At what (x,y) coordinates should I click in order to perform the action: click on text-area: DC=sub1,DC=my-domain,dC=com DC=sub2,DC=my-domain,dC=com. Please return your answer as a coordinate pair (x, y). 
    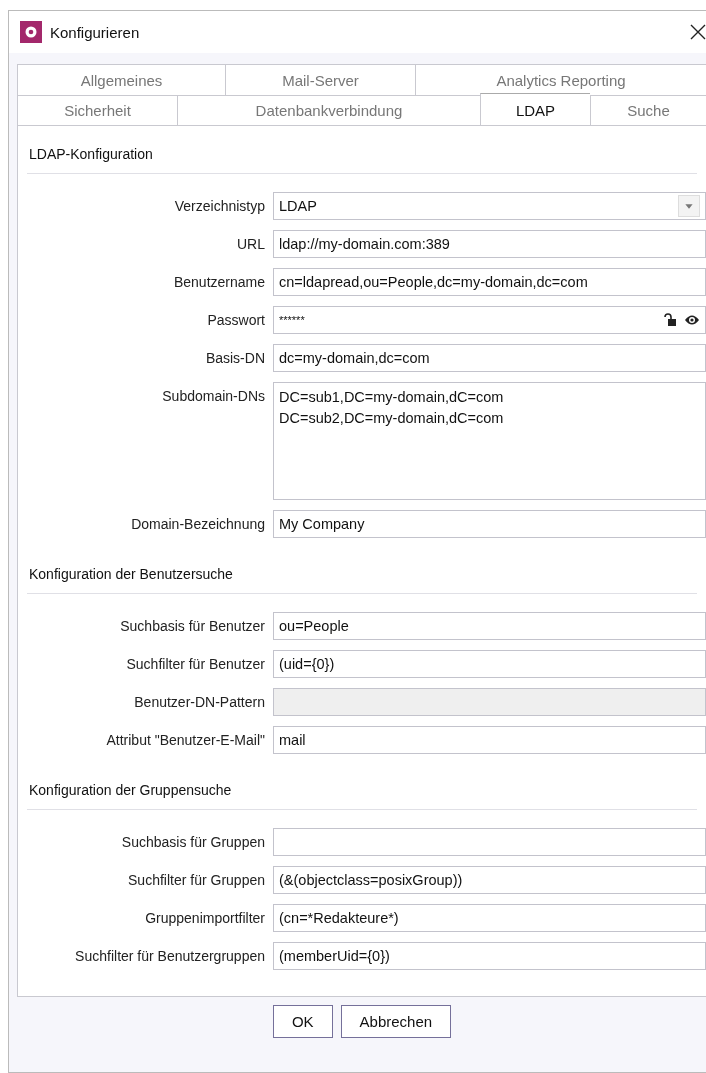
    Looking at the image, I should click on (489, 441).